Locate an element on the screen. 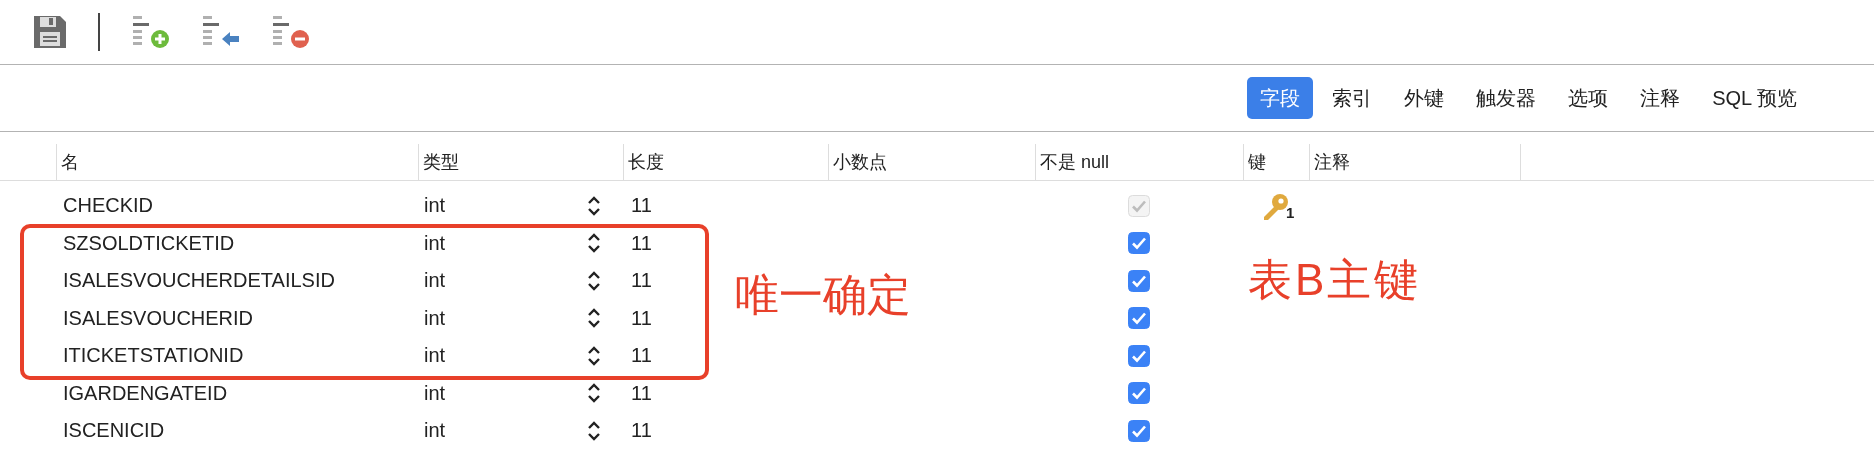 The height and width of the screenshot is (458, 1874). tab: 触发器 is located at coordinates (1506, 98).